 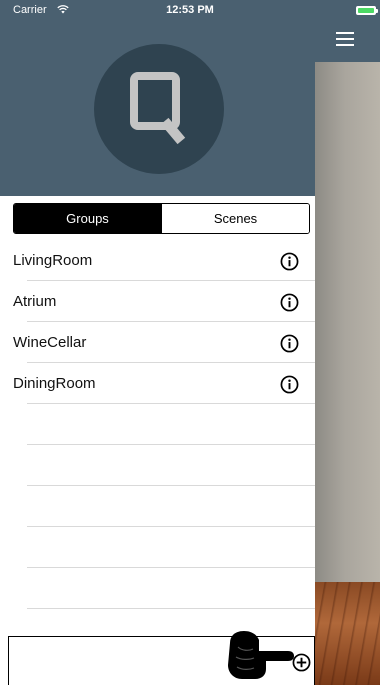 What do you see at coordinates (345, 39) in the screenshot?
I see `hamburger-menu-icon` at bounding box center [345, 39].